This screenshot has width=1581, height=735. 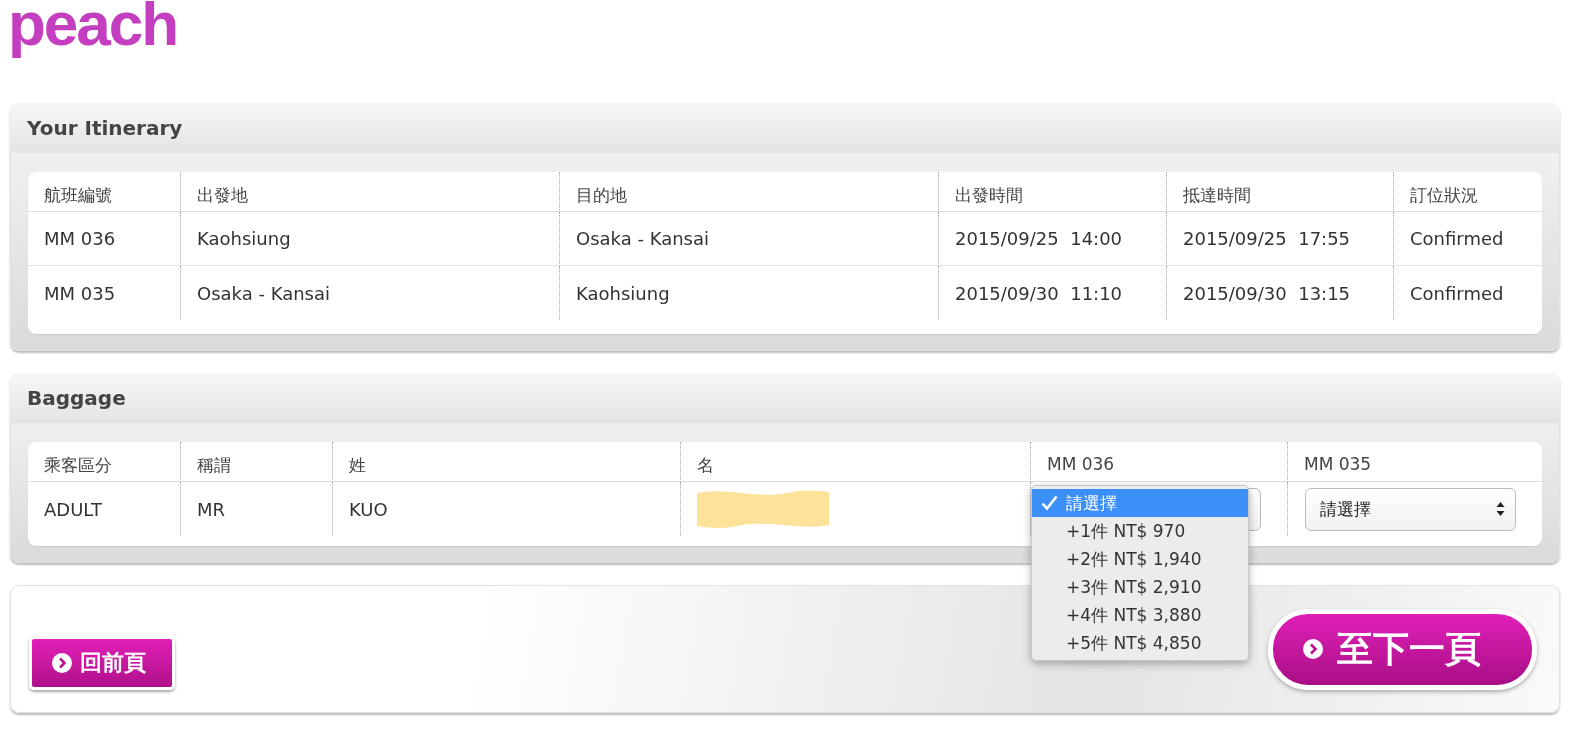 I want to click on table-cell: 2015/09/30 13:15, so click(x=1267, y=293).